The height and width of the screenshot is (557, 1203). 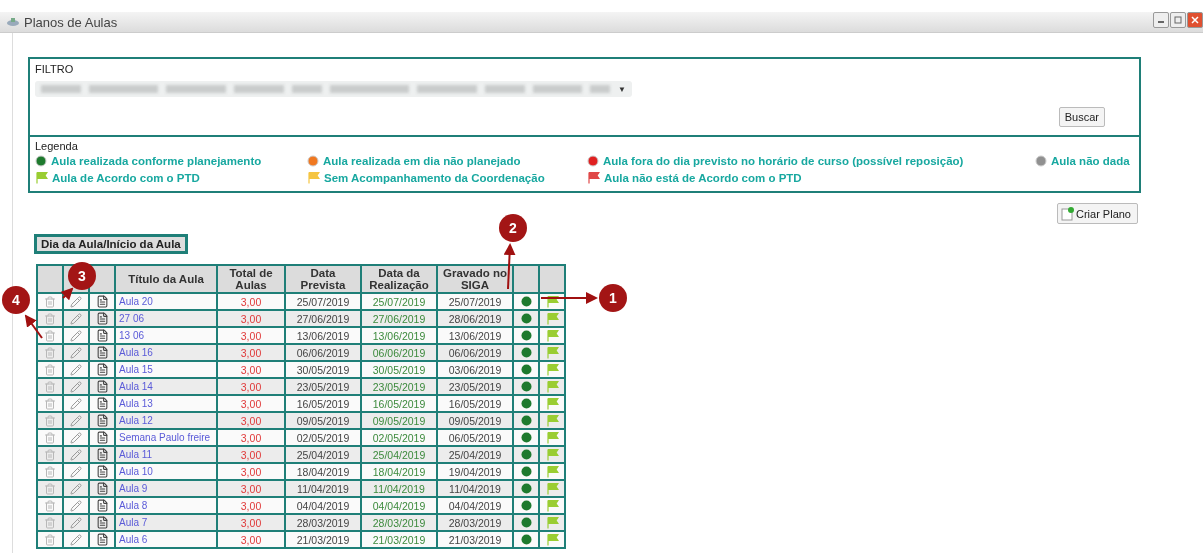 I want to click on lesson-link: Aula 7, so click(x=133, y=522).